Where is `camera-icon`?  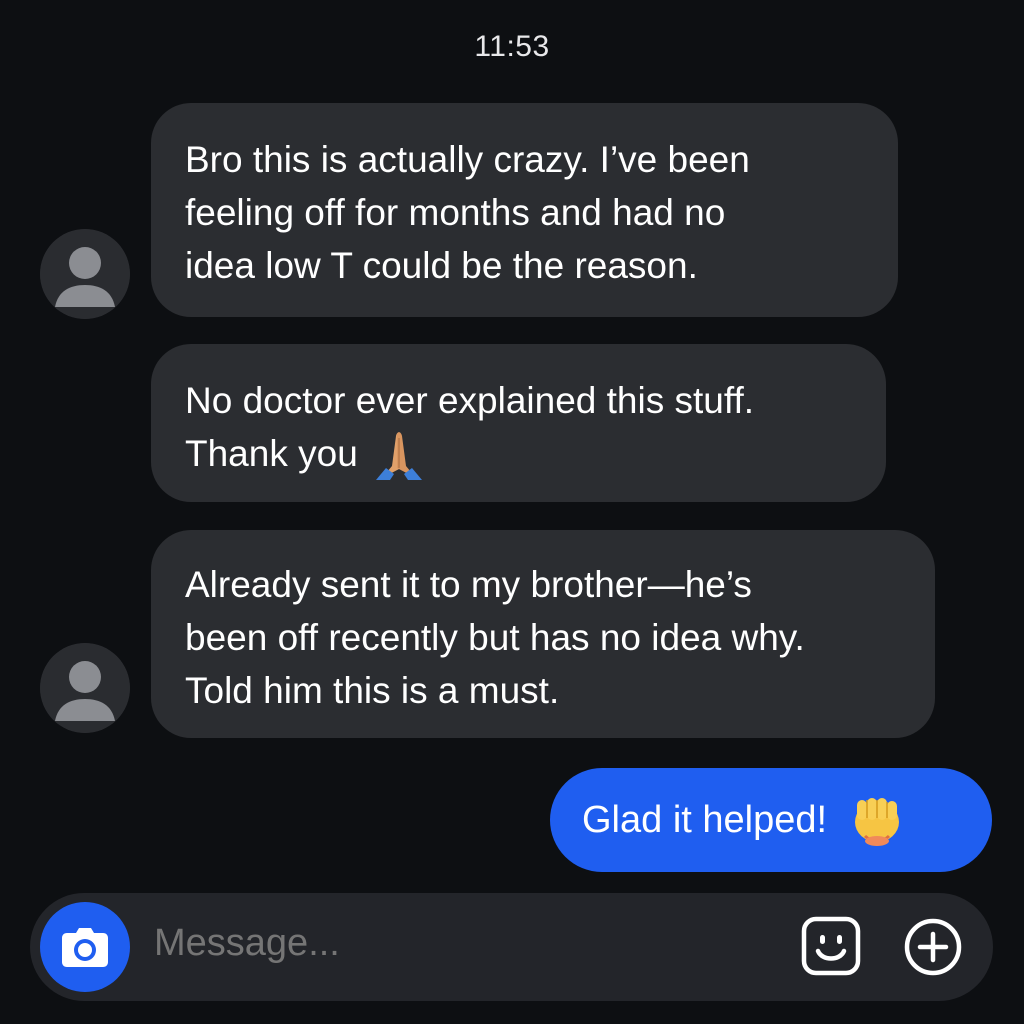
camera-icon is located at coordinates (85, 947).